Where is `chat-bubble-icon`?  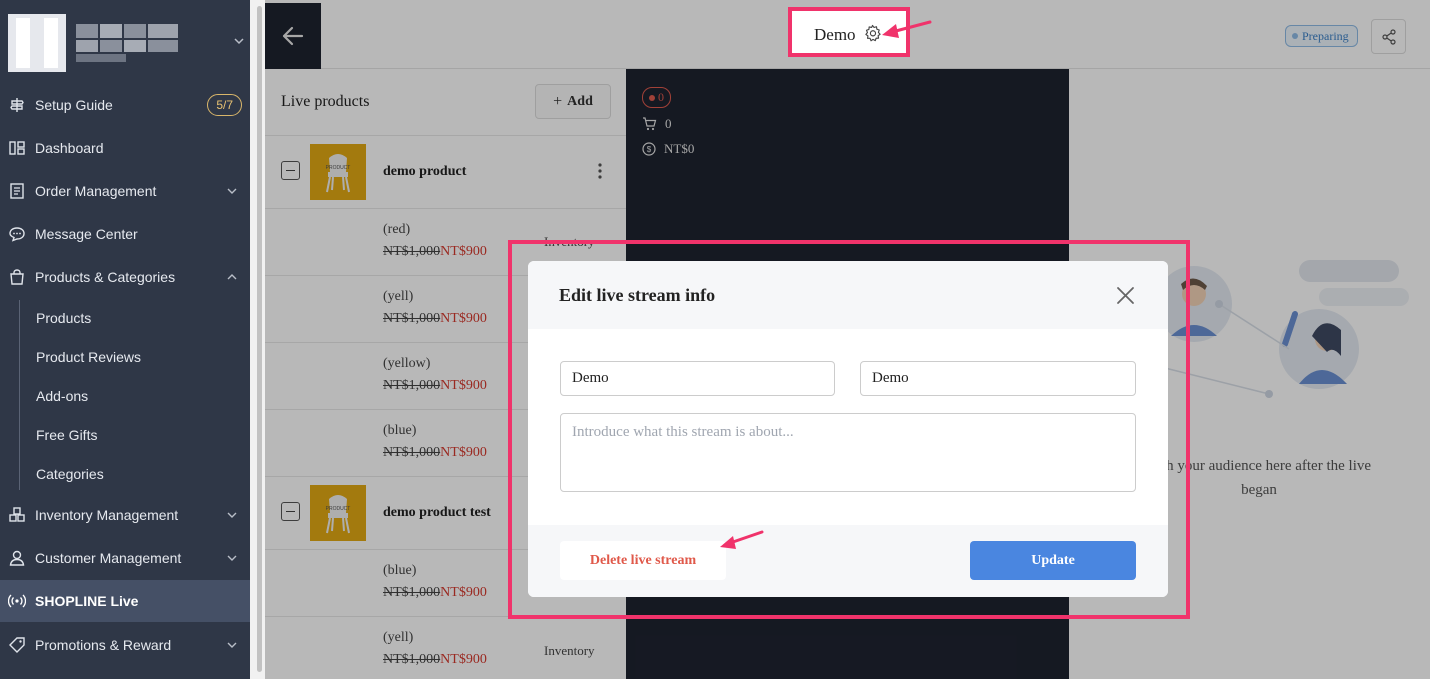 chat-bubble-icon is located at coordinates (17, 234).